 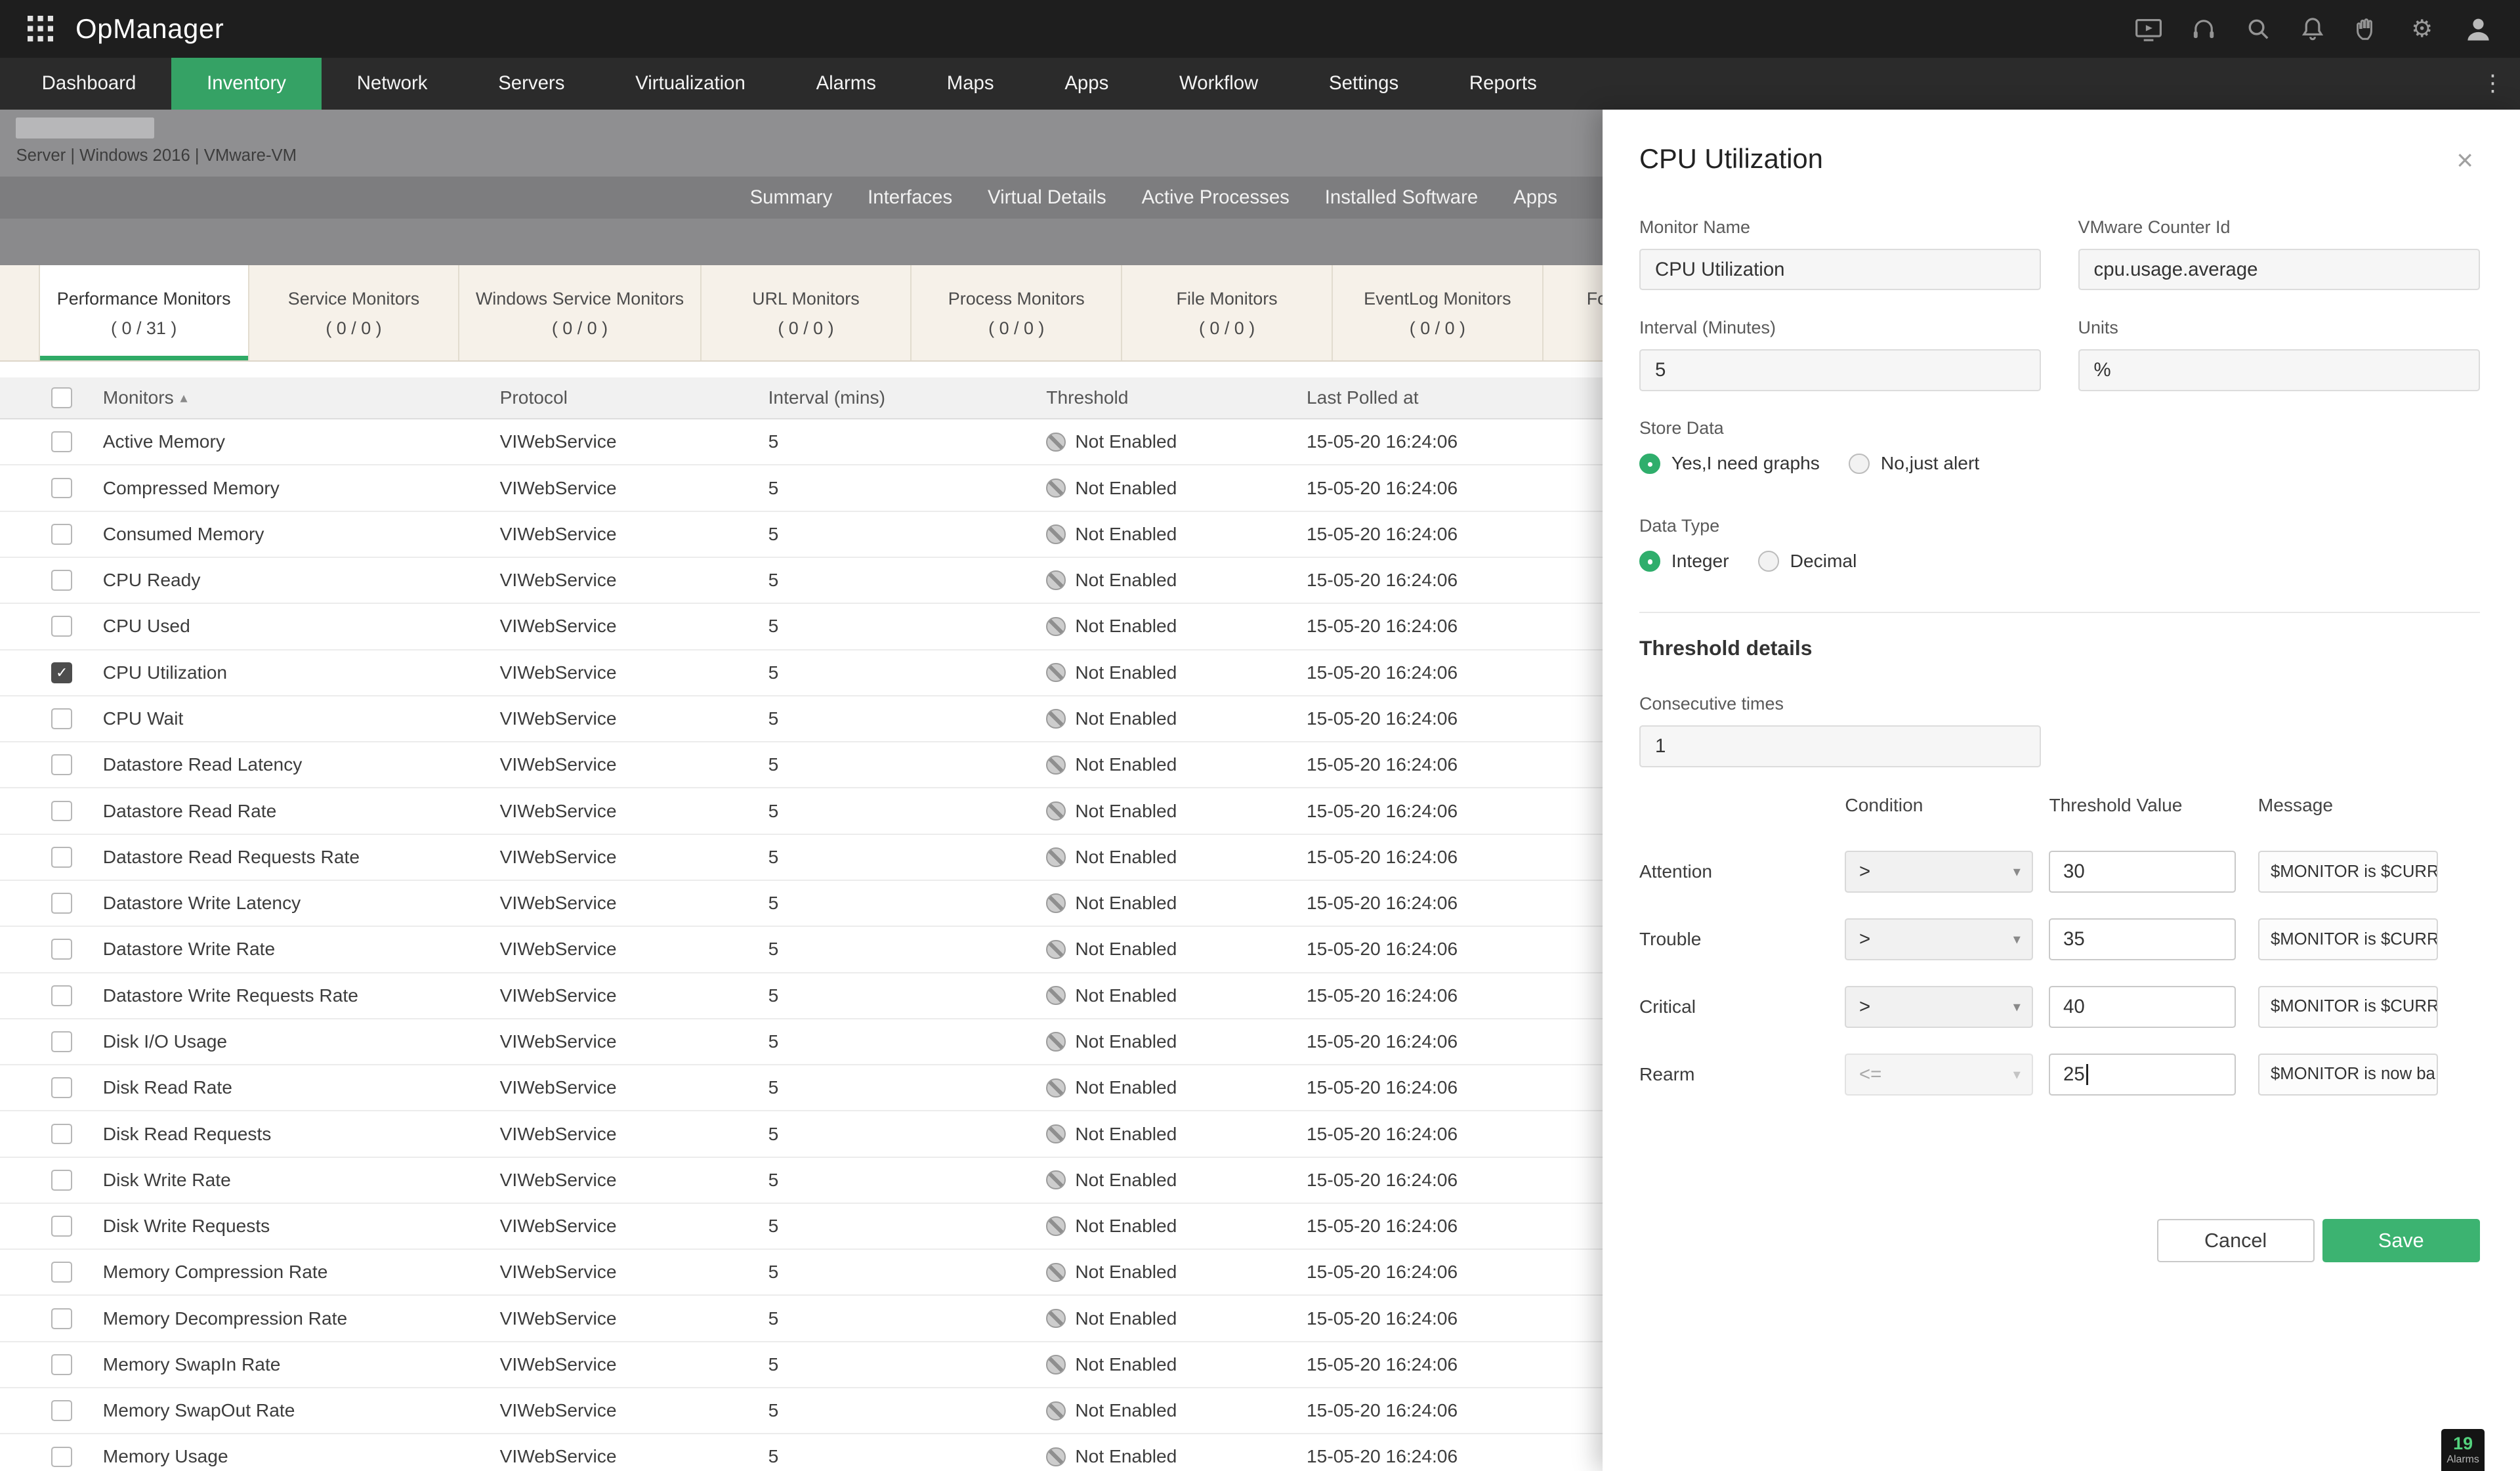 I want to click on row-checkbox: ✓, so click(x=62, y=673).